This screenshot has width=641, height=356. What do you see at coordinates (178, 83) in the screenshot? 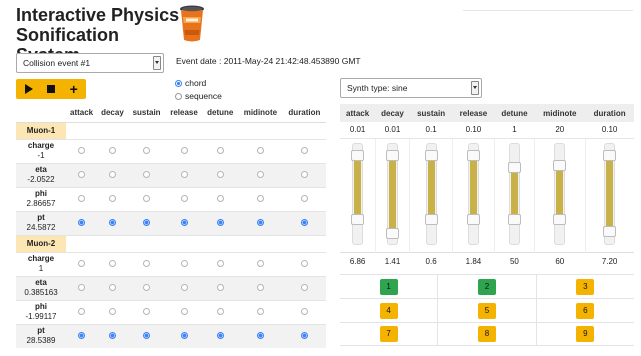
I see `chord-radio` at bounding box center [178, 83].